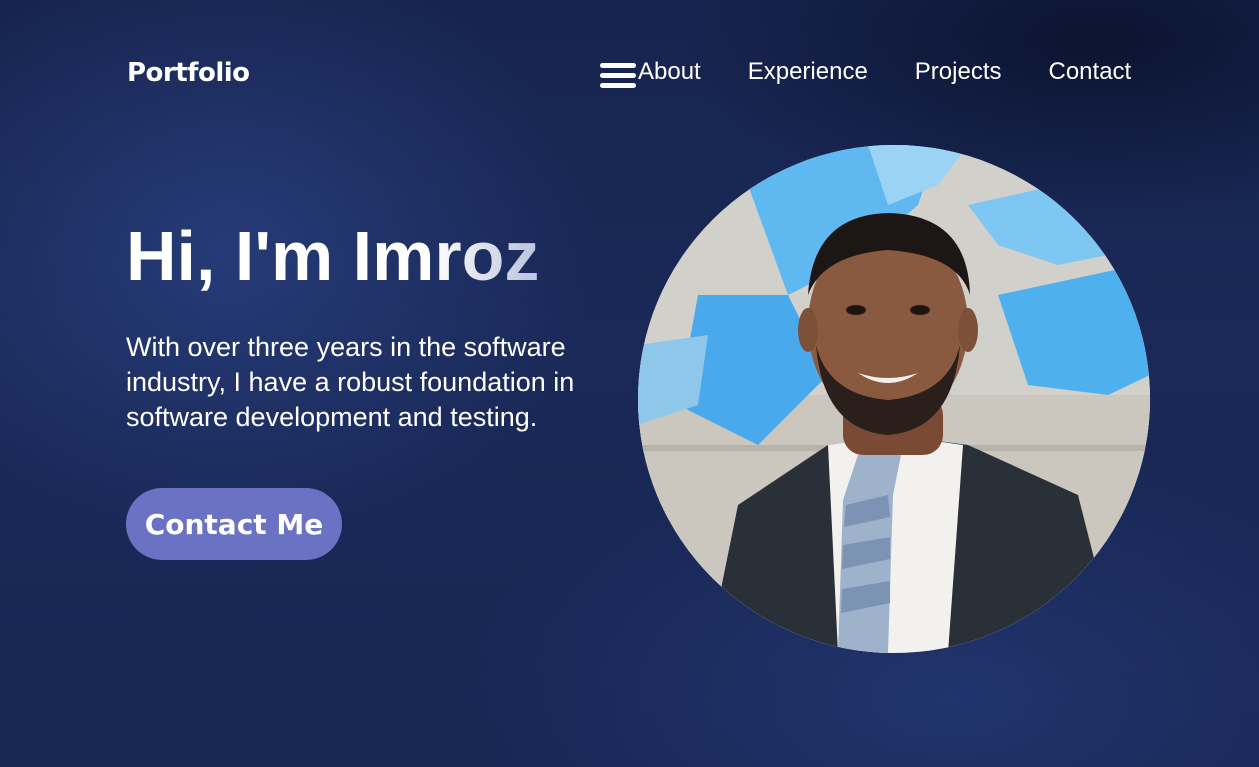  I want to click on nav-links: About Experience Projects Contact, so click(884, 72).